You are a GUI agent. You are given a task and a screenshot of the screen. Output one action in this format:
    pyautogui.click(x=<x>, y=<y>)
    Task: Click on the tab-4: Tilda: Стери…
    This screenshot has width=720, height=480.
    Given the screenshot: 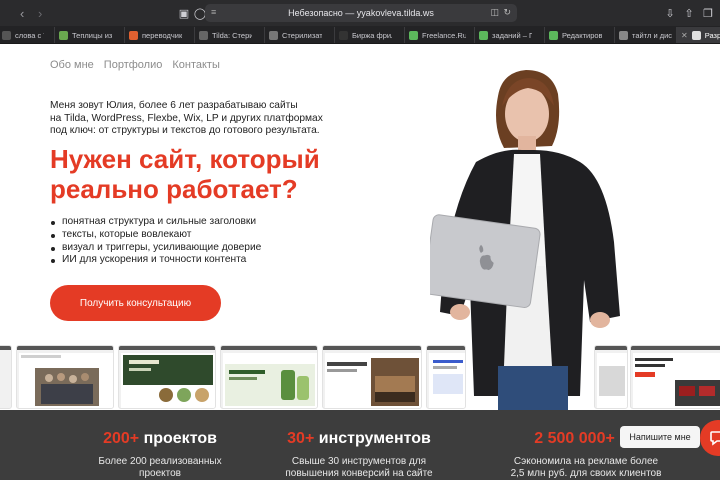 What is the action you would take?
    pyautogui.click(x=223, y=35)
    